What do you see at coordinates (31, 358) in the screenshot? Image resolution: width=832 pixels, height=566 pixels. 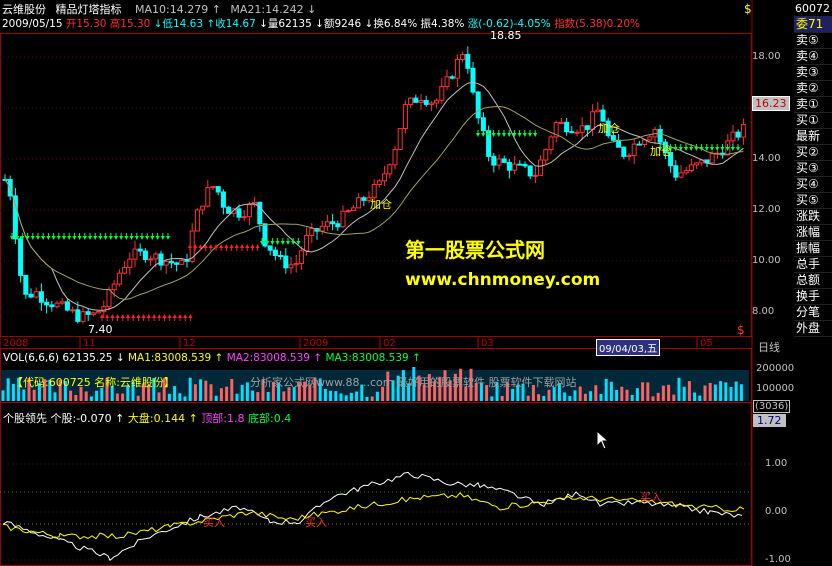 I see `vol-label: VOL(6,6,6)` at bounding box center [31, 358].